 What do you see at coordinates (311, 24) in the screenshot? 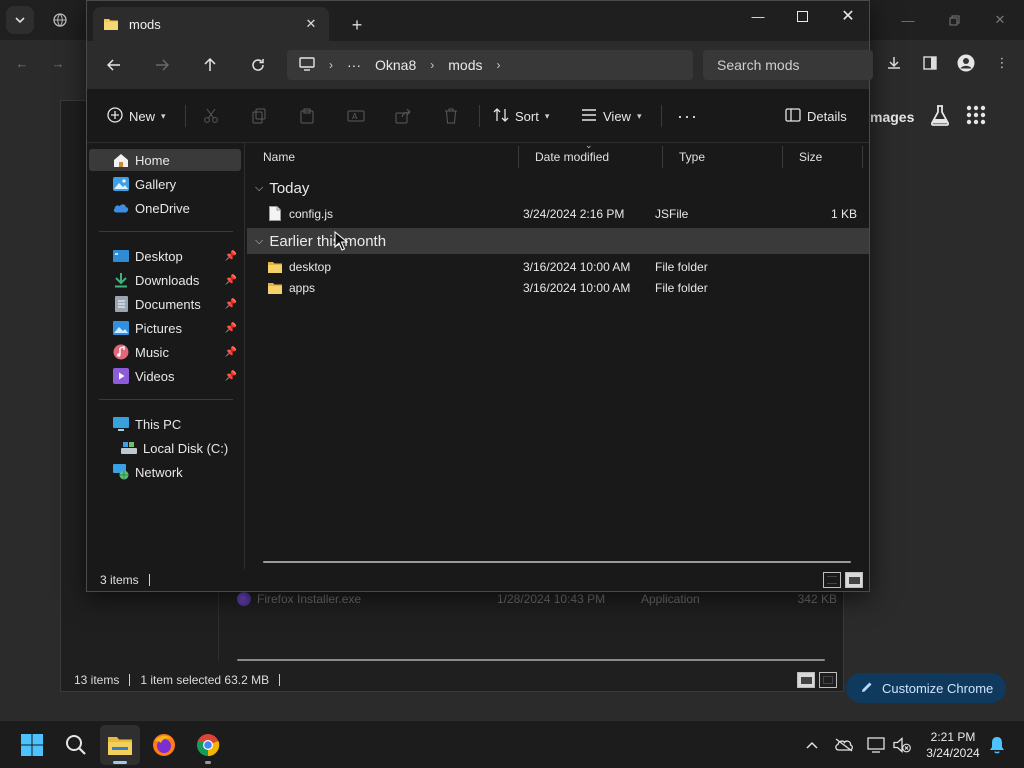
I see `tab-close-icon: ✕` at bounding box center [311, 24].